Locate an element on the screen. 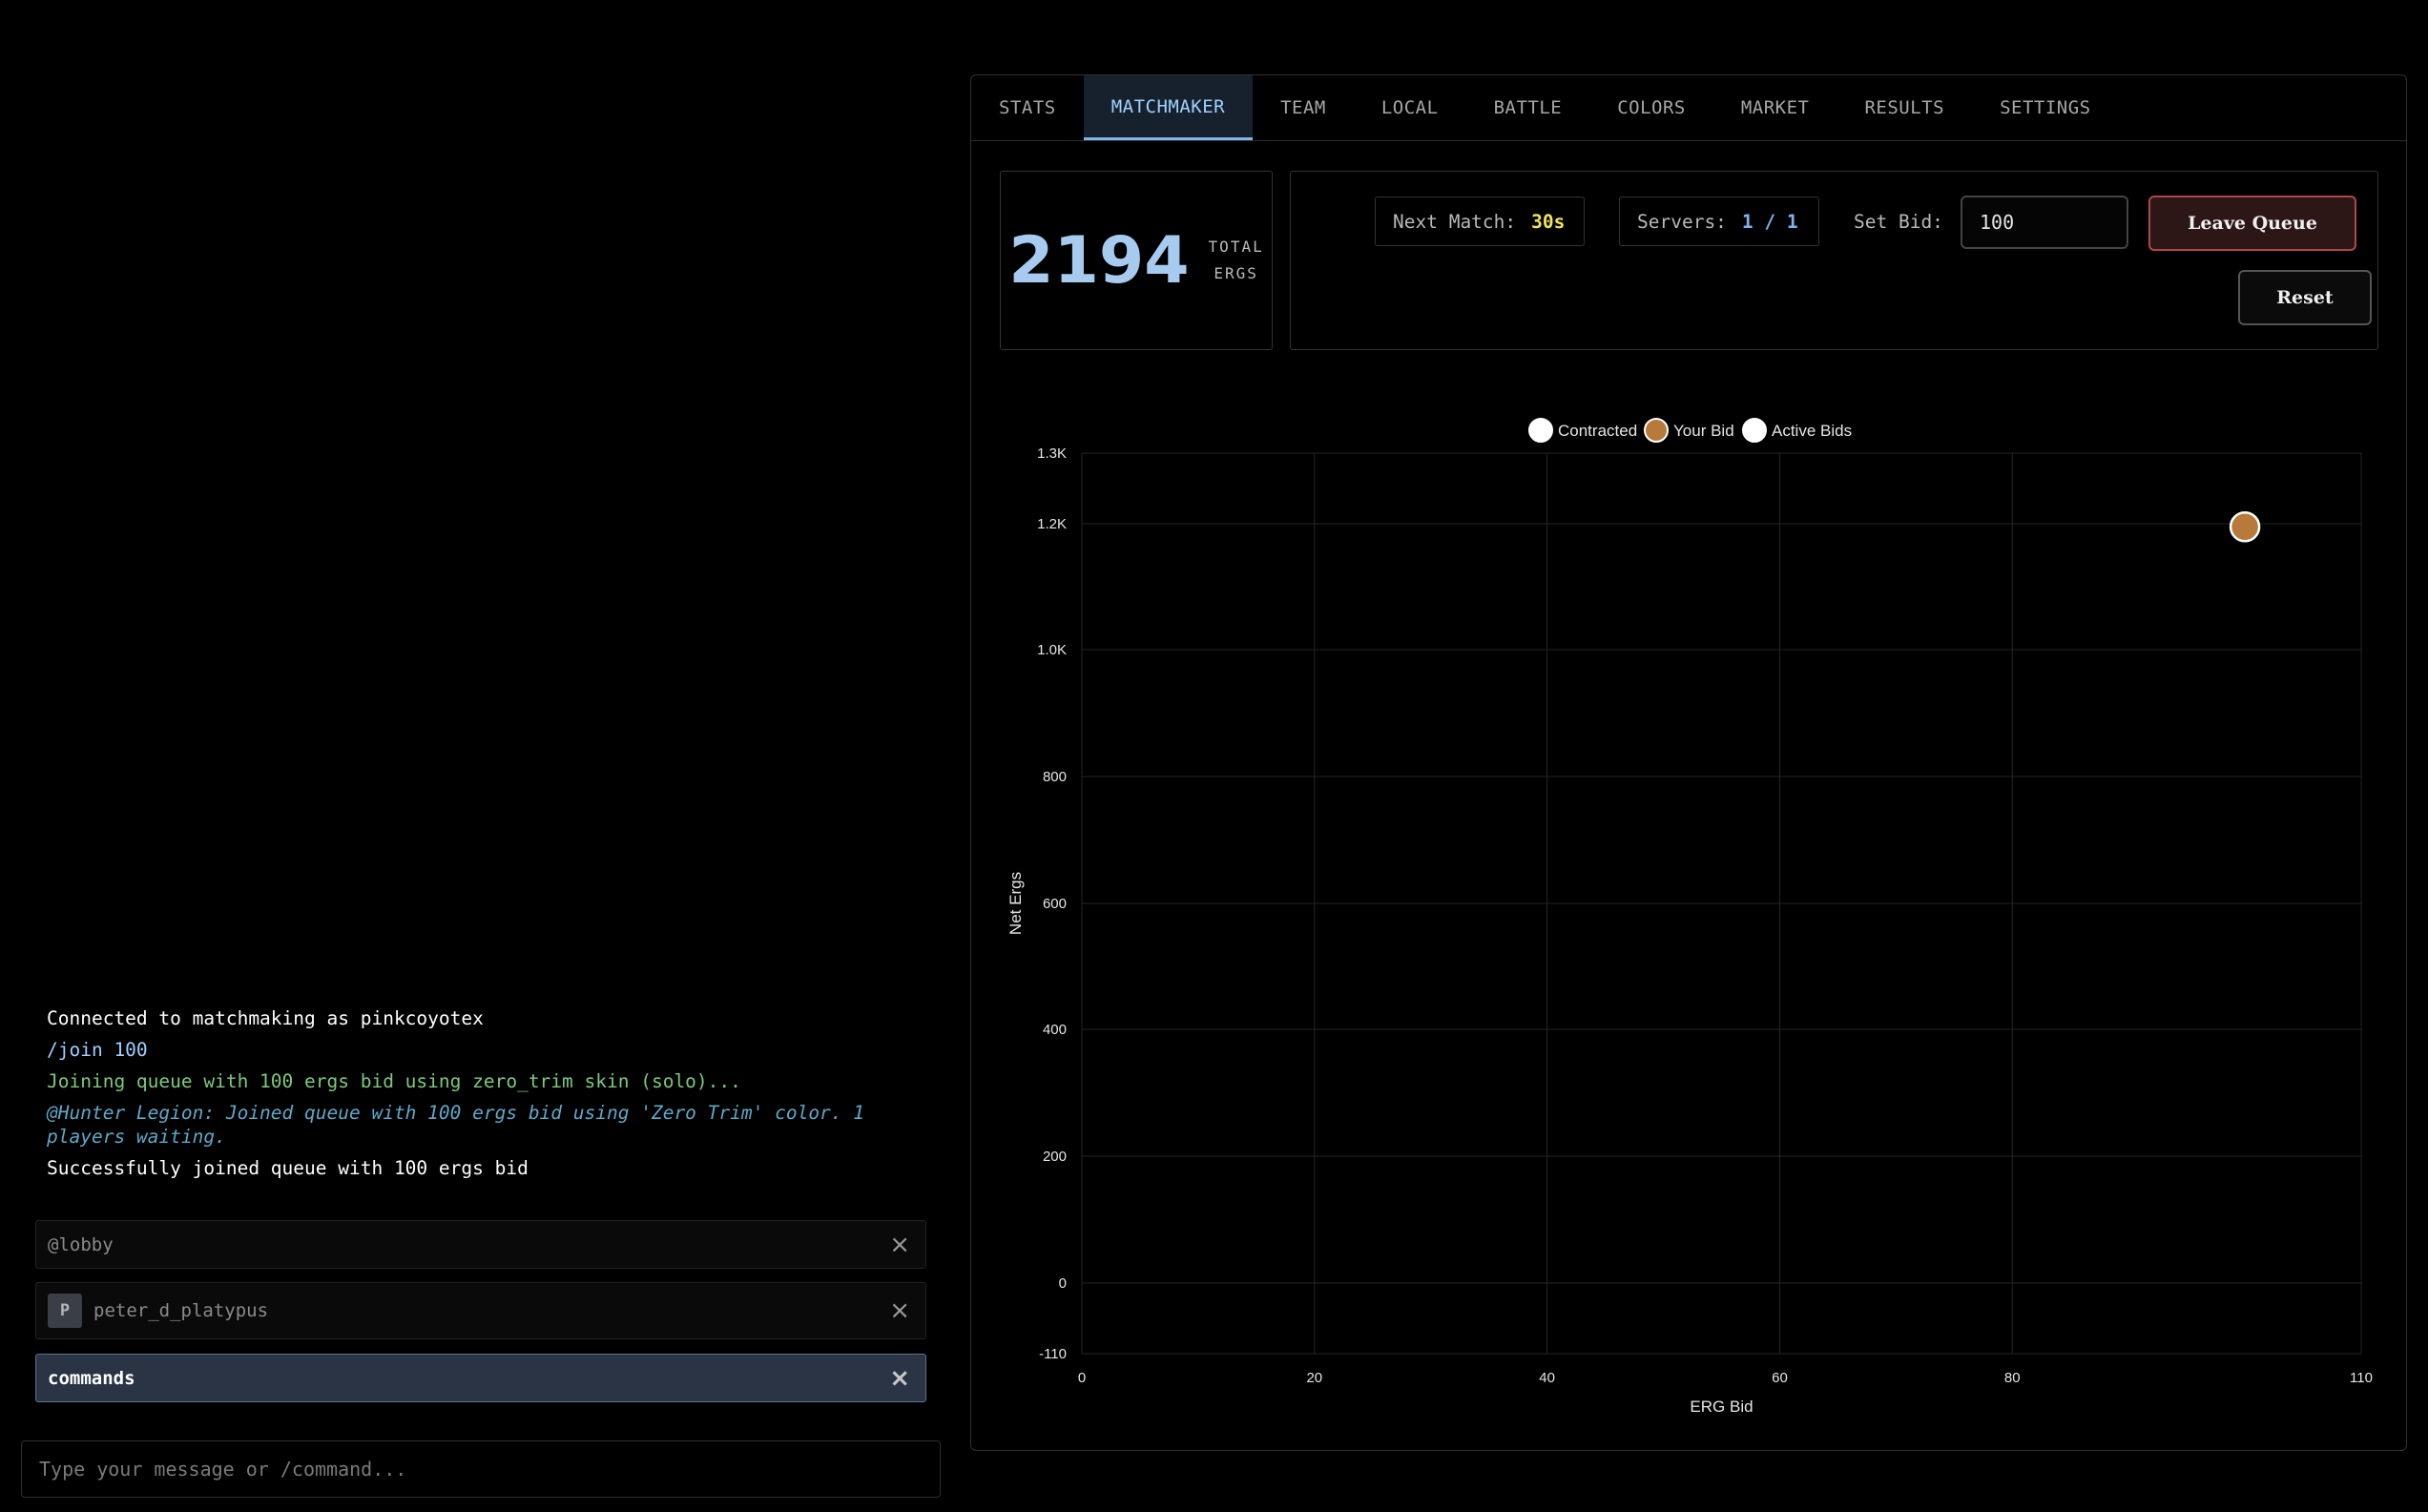 This screenshot has width=2428, height=1512. x-axis-label: ERG Bid is located at coordinates (1721, 1407).